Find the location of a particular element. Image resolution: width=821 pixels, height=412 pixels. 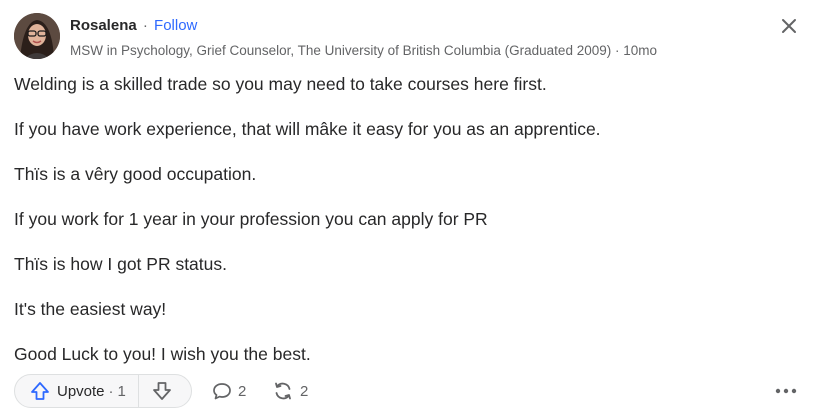

upvote-count: 1 is located at coordinates (121, 391).